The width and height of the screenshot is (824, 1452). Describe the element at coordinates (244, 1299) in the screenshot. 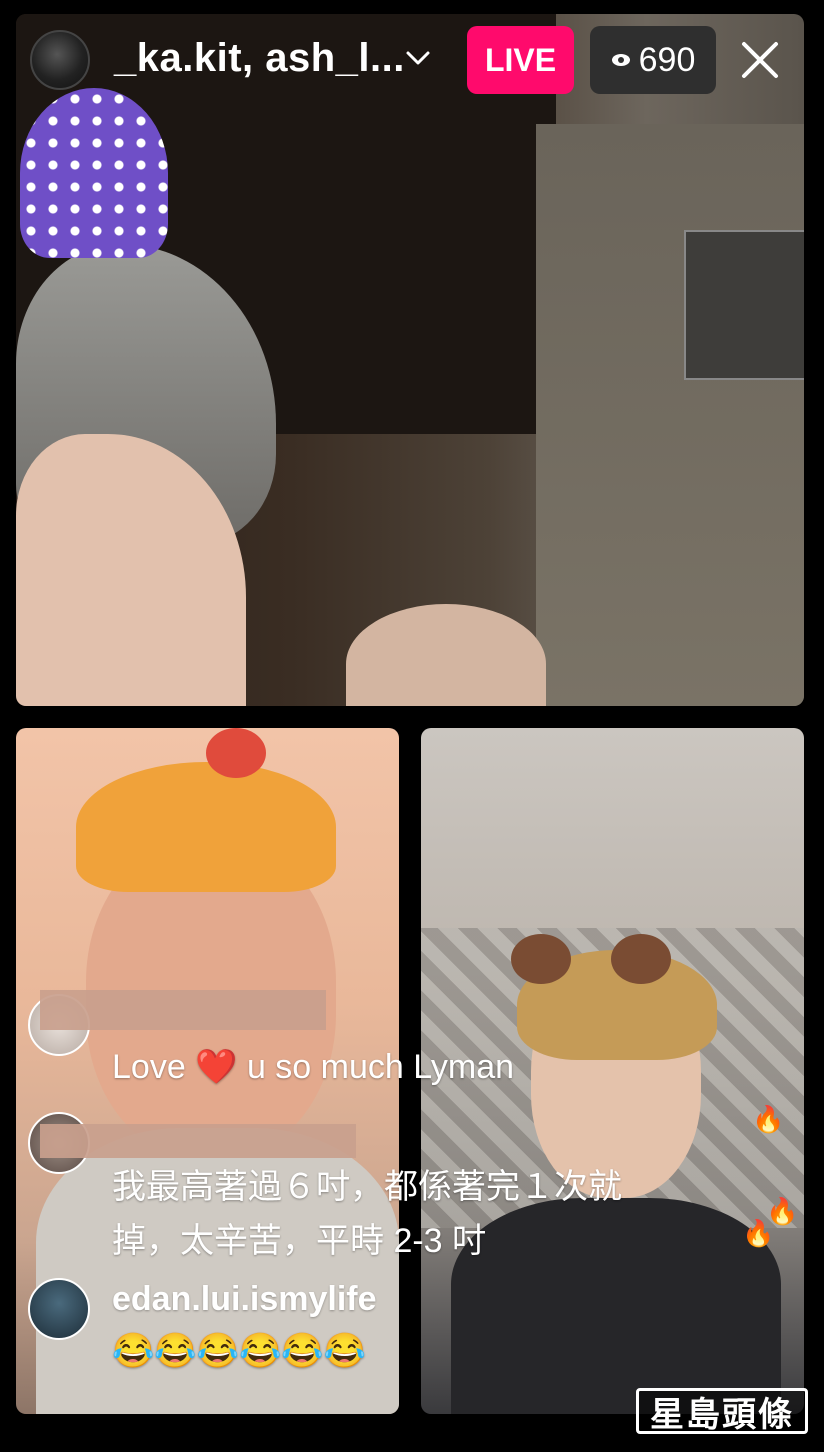

I see `comment-username: edan.lui.ismylife` at that location.